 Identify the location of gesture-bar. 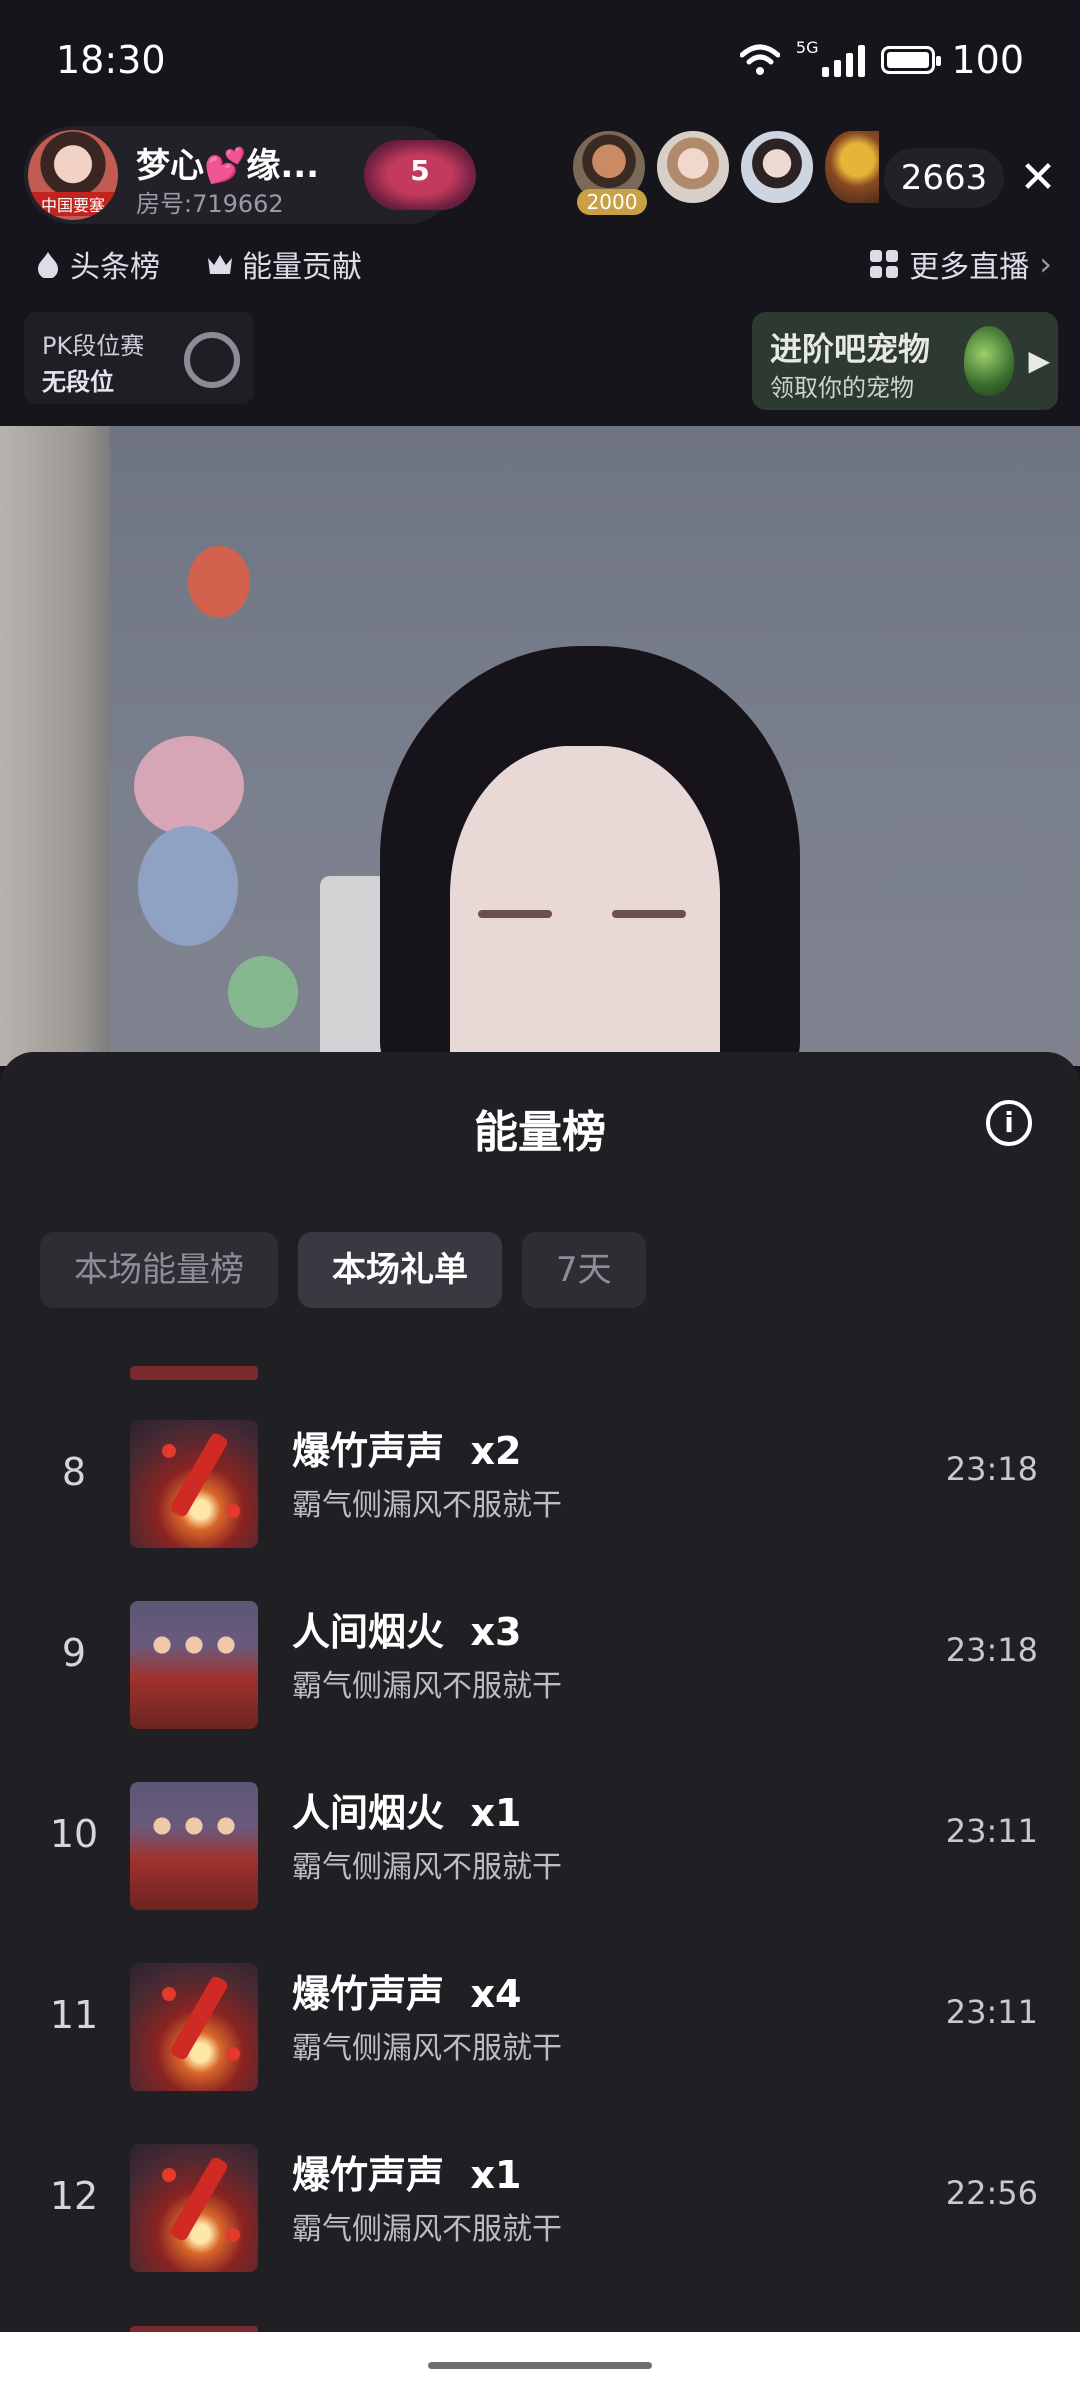
(540, 2366).